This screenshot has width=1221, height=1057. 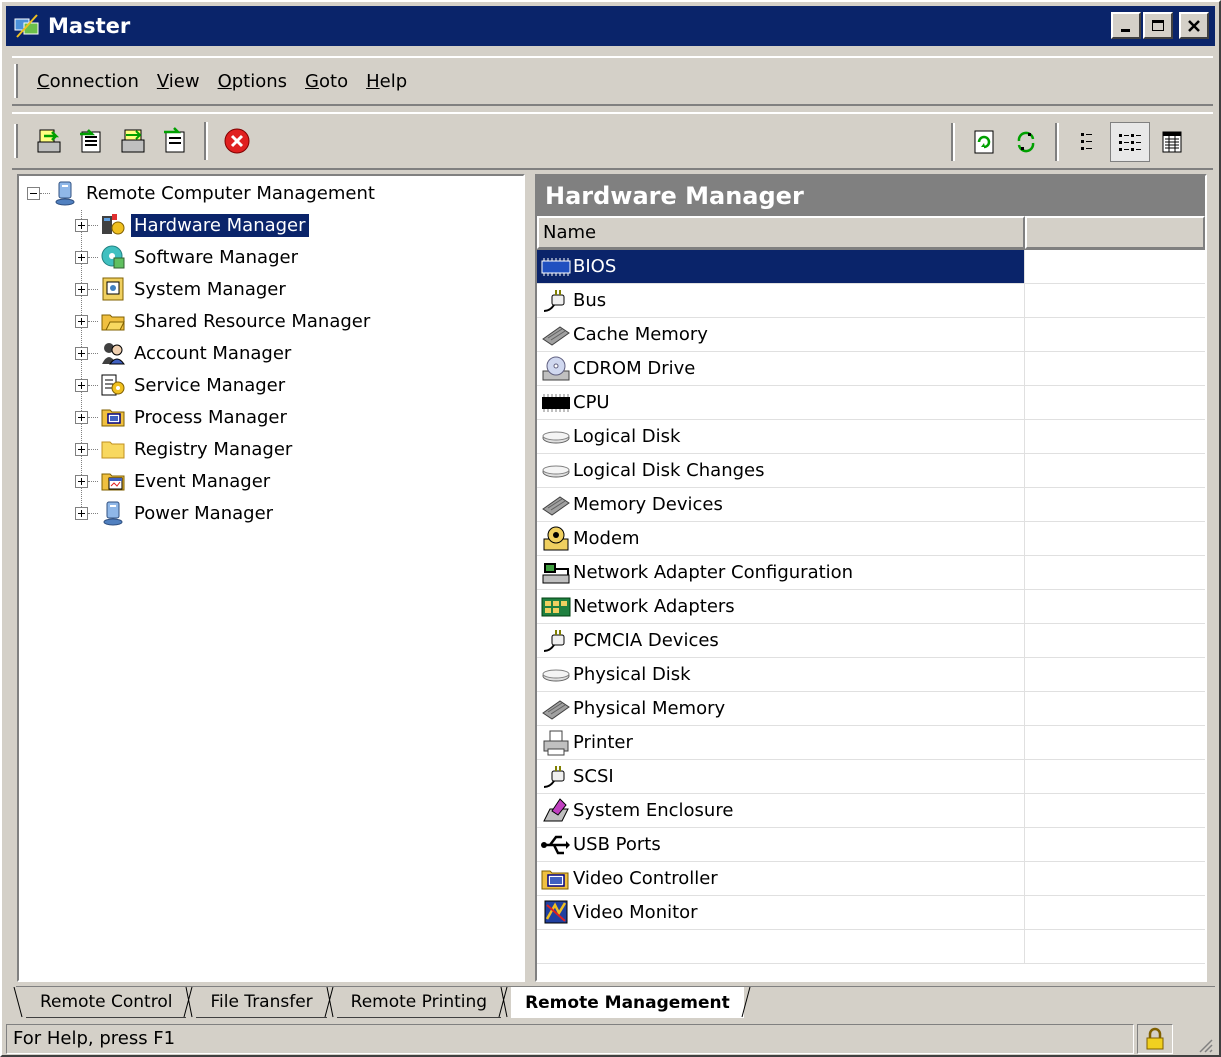 What do you see at coordinates (556, 369) in the screenshot?
I see `cdrom-icon` at bounding box center [556, 369].